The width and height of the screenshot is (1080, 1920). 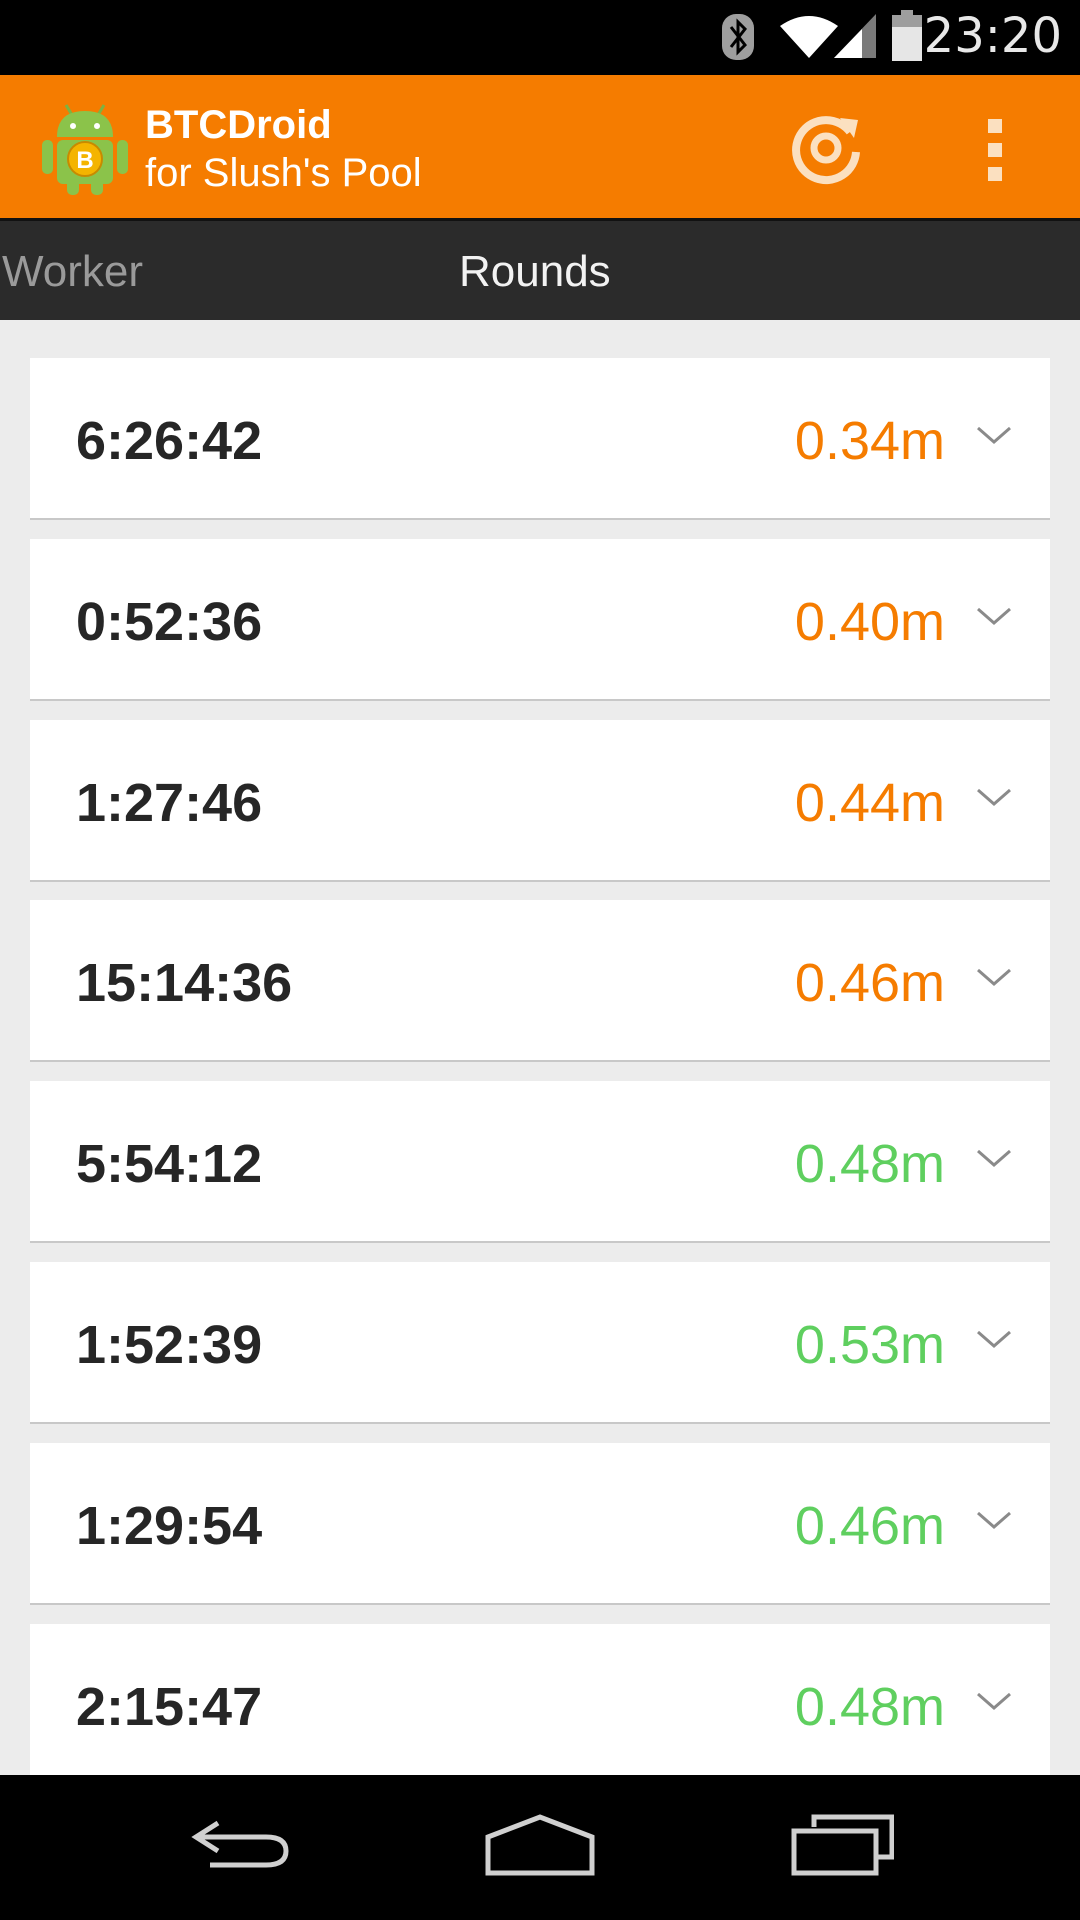 What do you see at coordinates (169, 622) in the screenshot?
I see `round-duration: 0:52:36` at bounding box center [169, 622].